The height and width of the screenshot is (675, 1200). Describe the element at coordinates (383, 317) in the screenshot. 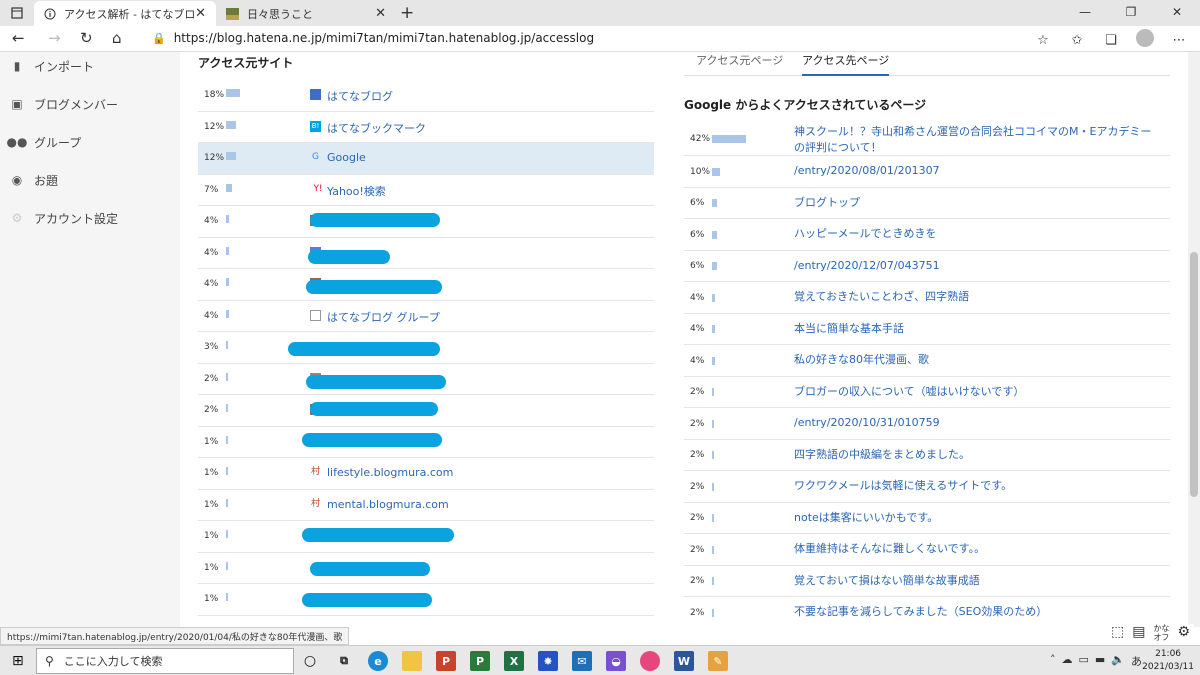

I see `source-link: はてなブログ グループ` at that location.